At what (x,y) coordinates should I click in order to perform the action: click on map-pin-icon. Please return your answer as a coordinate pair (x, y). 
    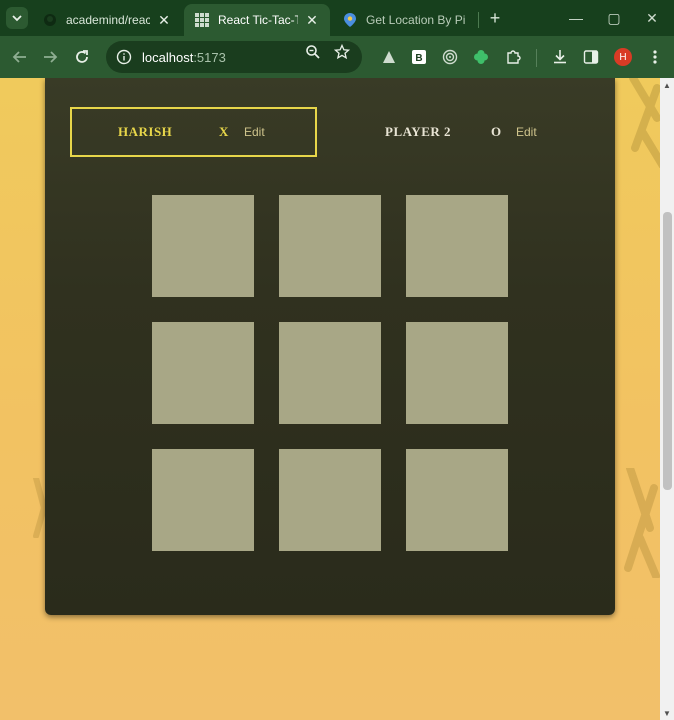
    Looking at the image, I should click on (350, 20).